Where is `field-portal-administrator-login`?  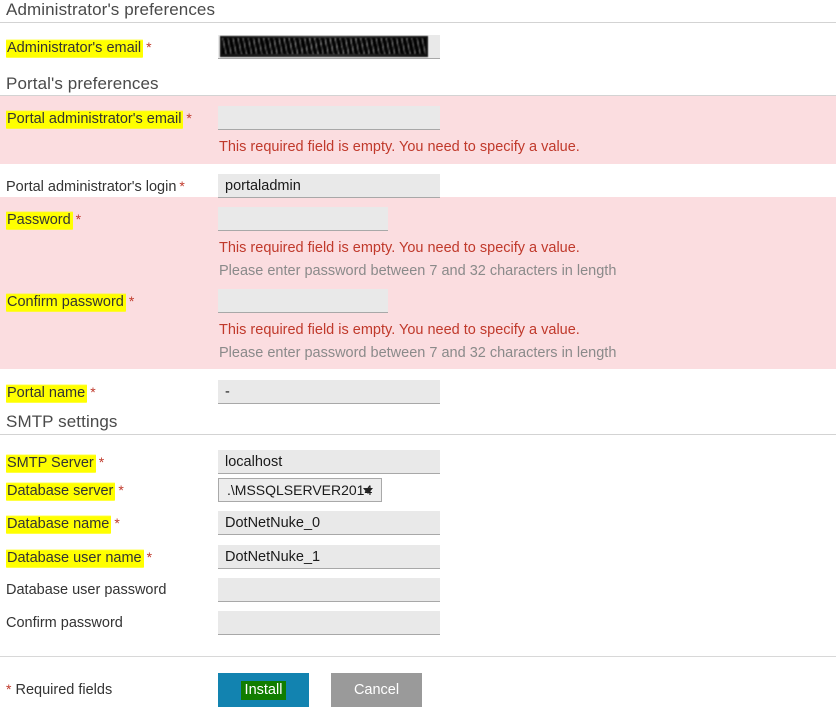 field-portal-administrator-login is located at coordinates (527, 186).